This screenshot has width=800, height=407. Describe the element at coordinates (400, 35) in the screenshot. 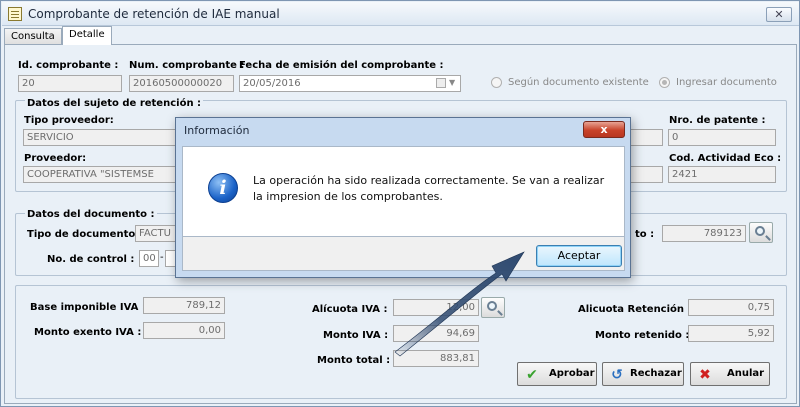

I see `tab-strip: Consulta Detalle` at that location.